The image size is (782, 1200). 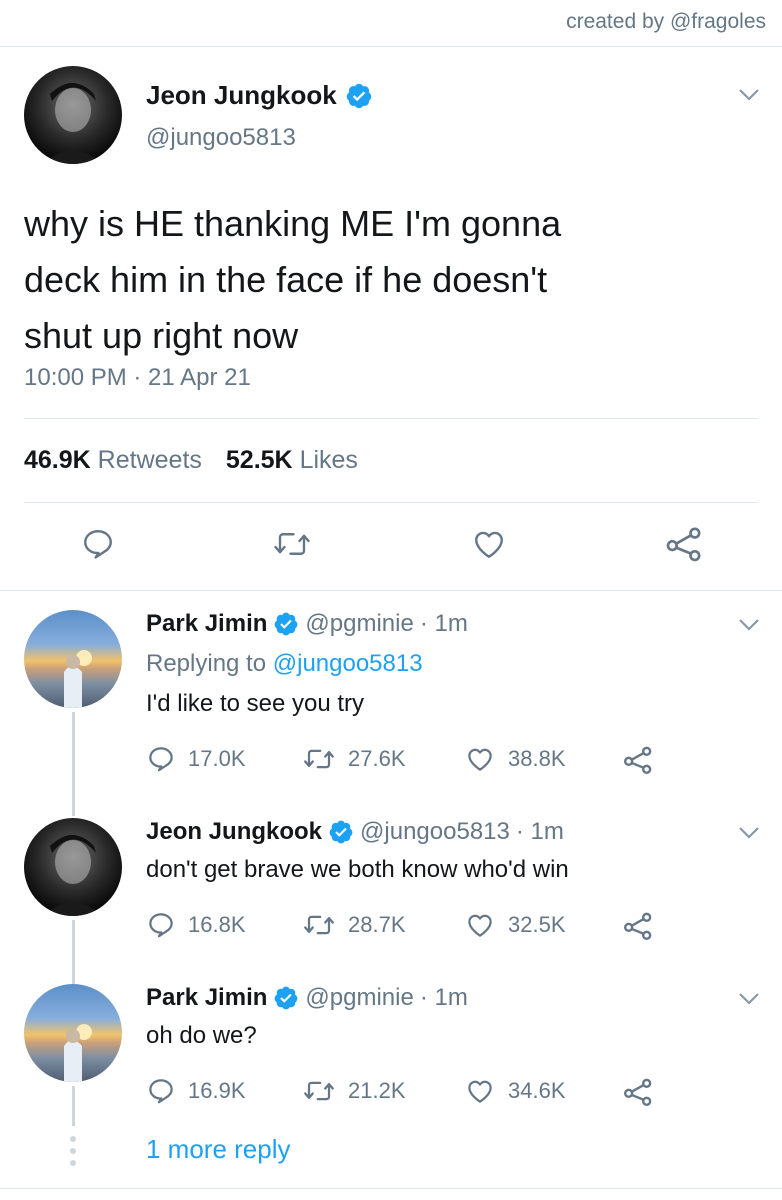 I want to click on reply-count: 17.0K, so click(x=217, y=758).